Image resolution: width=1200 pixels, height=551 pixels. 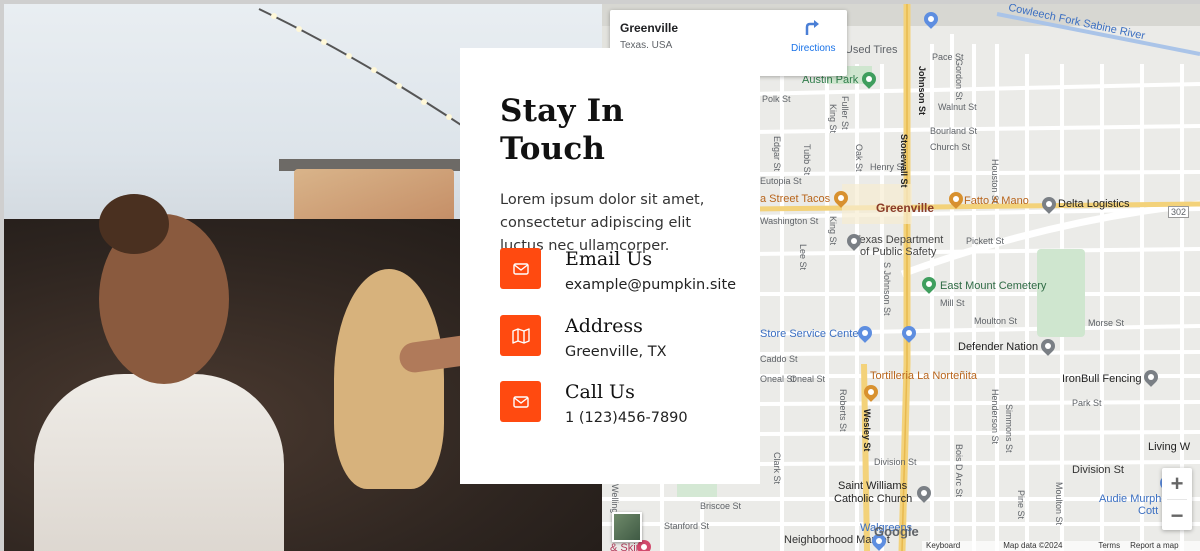 I want to click on map-label-church: Church St, so click(x=950, y=147).